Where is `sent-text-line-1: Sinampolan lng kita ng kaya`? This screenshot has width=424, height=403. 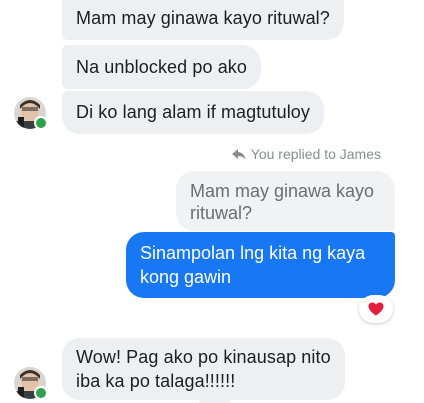
sent-text-line-1: Sinampolan lng kita ng kaya is located at coordinates (253, 253).